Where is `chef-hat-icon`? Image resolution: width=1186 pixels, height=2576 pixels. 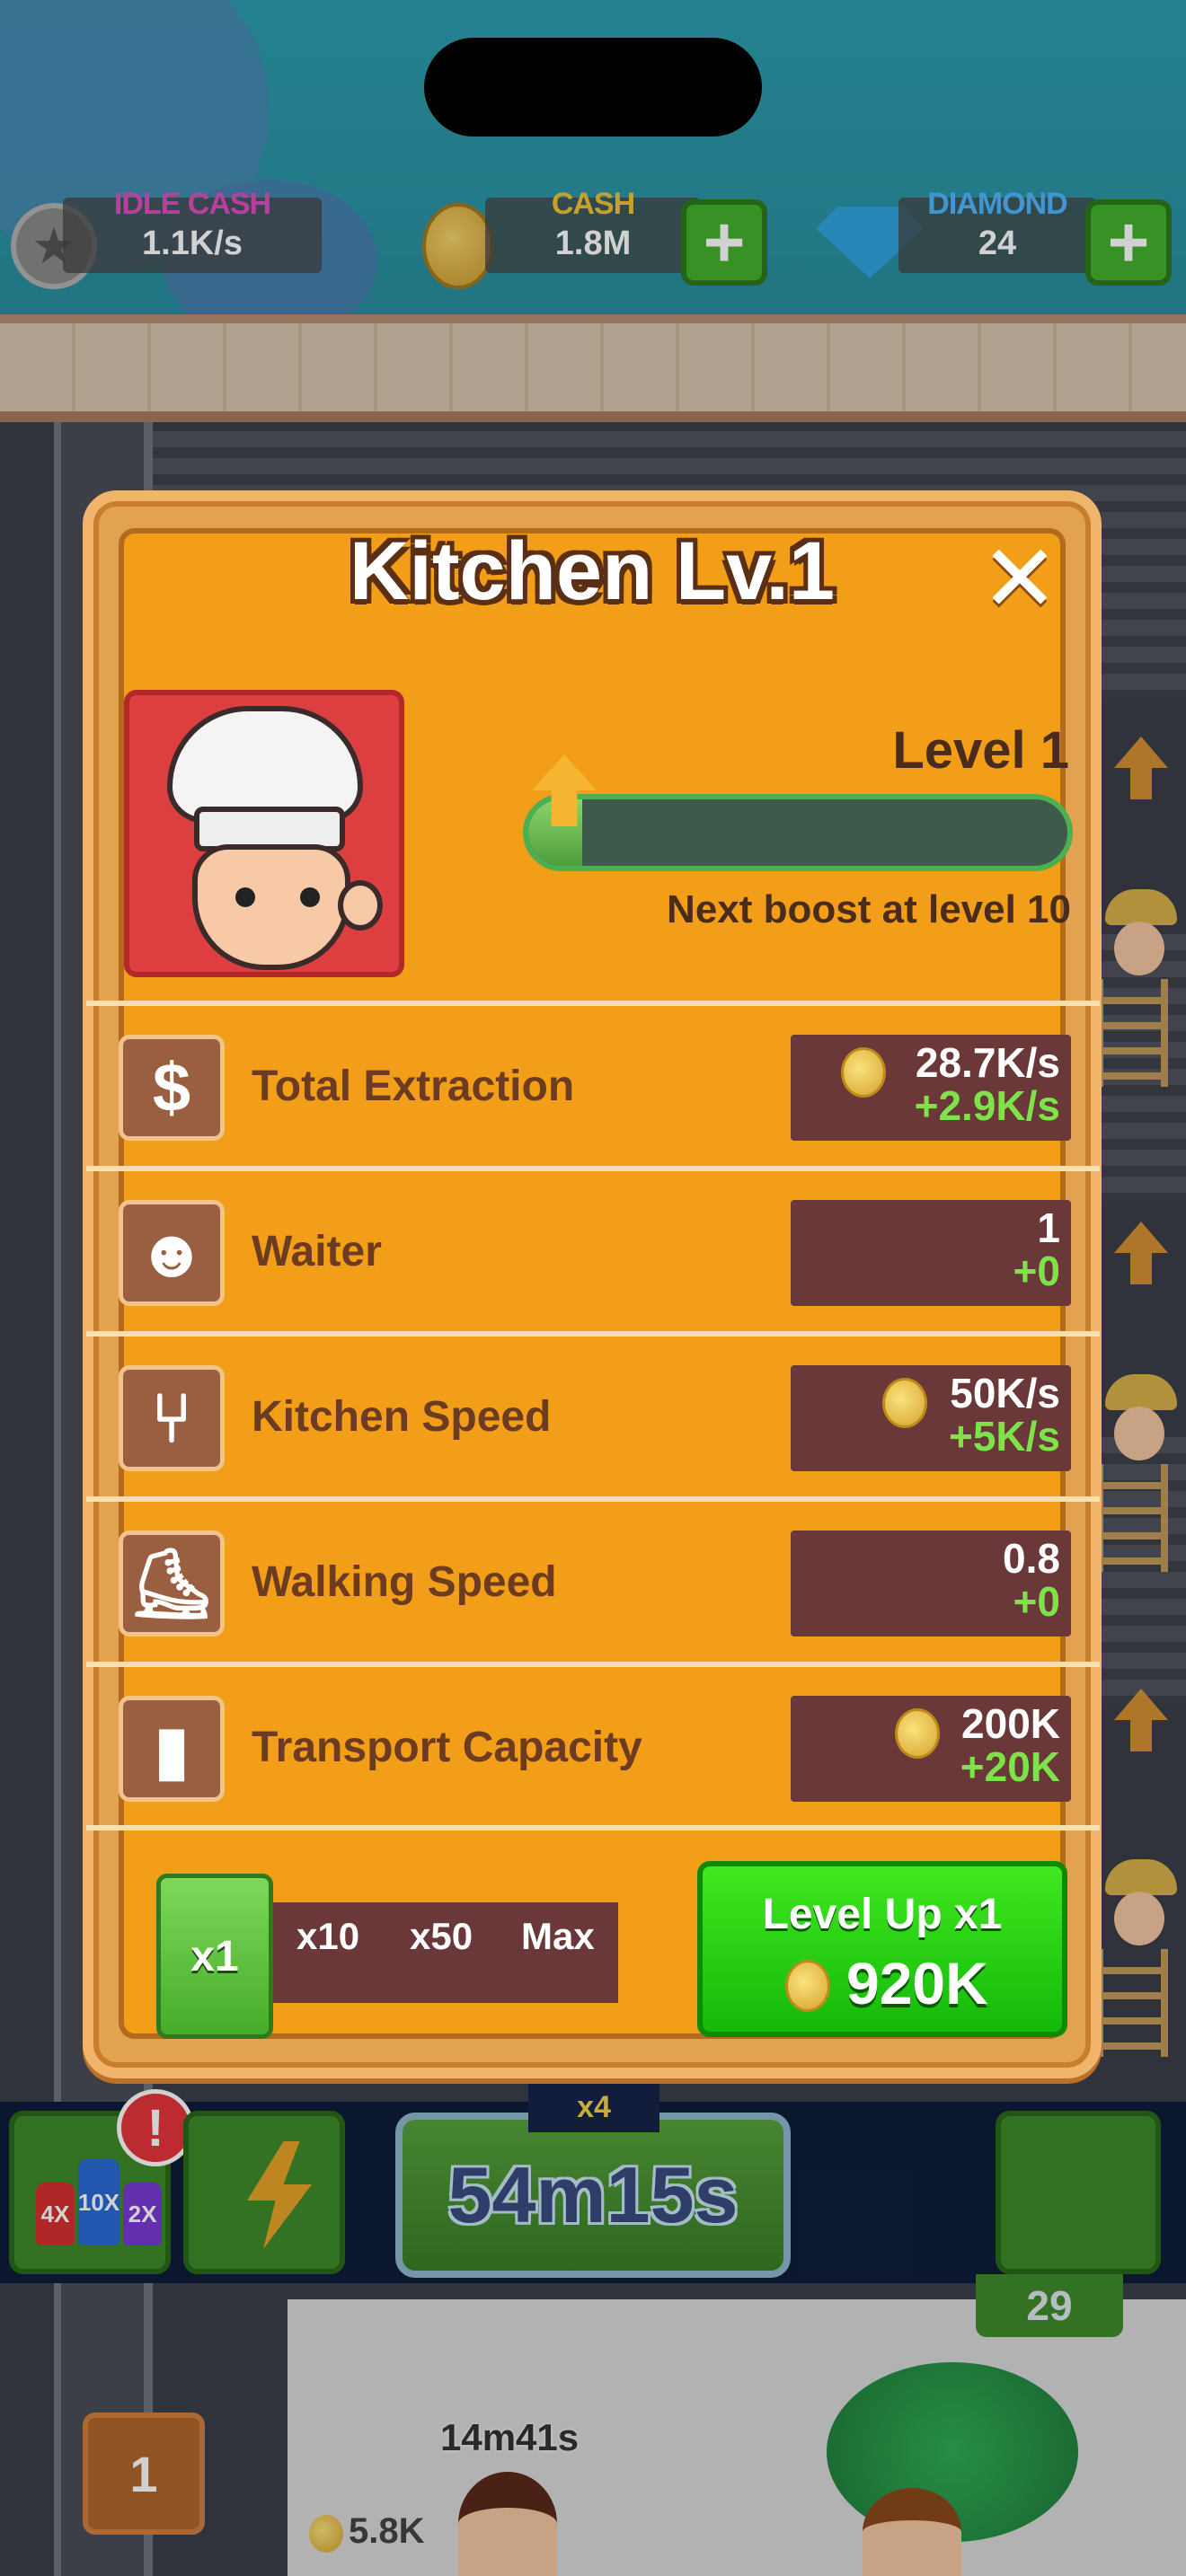 chef-hat-icon is located at coordinates (265, 764).